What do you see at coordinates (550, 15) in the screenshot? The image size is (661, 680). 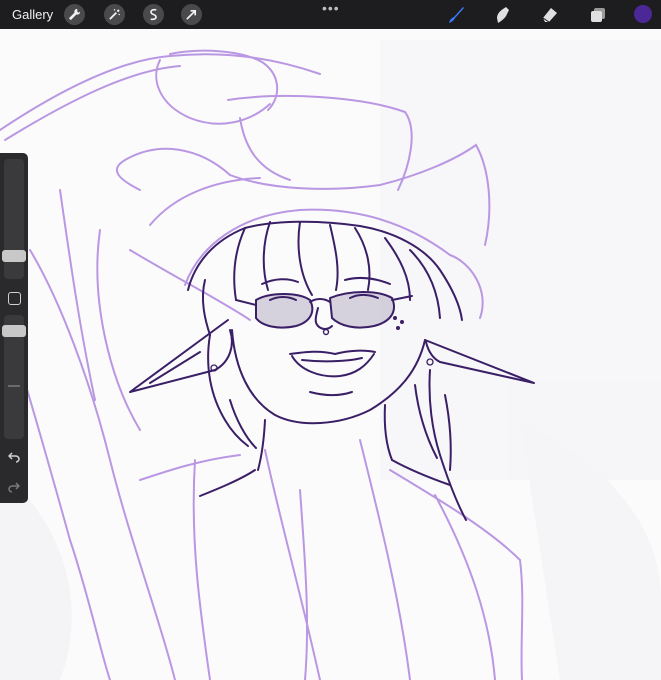 I see `eraser-icon` at bounding box center [550, 15].